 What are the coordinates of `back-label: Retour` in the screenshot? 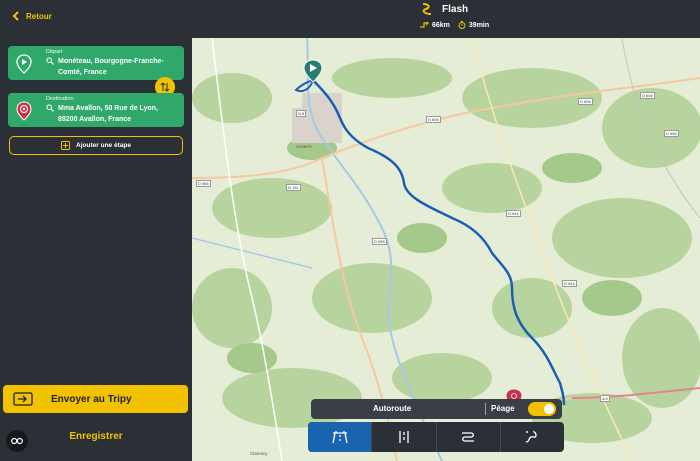 It's located at (39, 16).